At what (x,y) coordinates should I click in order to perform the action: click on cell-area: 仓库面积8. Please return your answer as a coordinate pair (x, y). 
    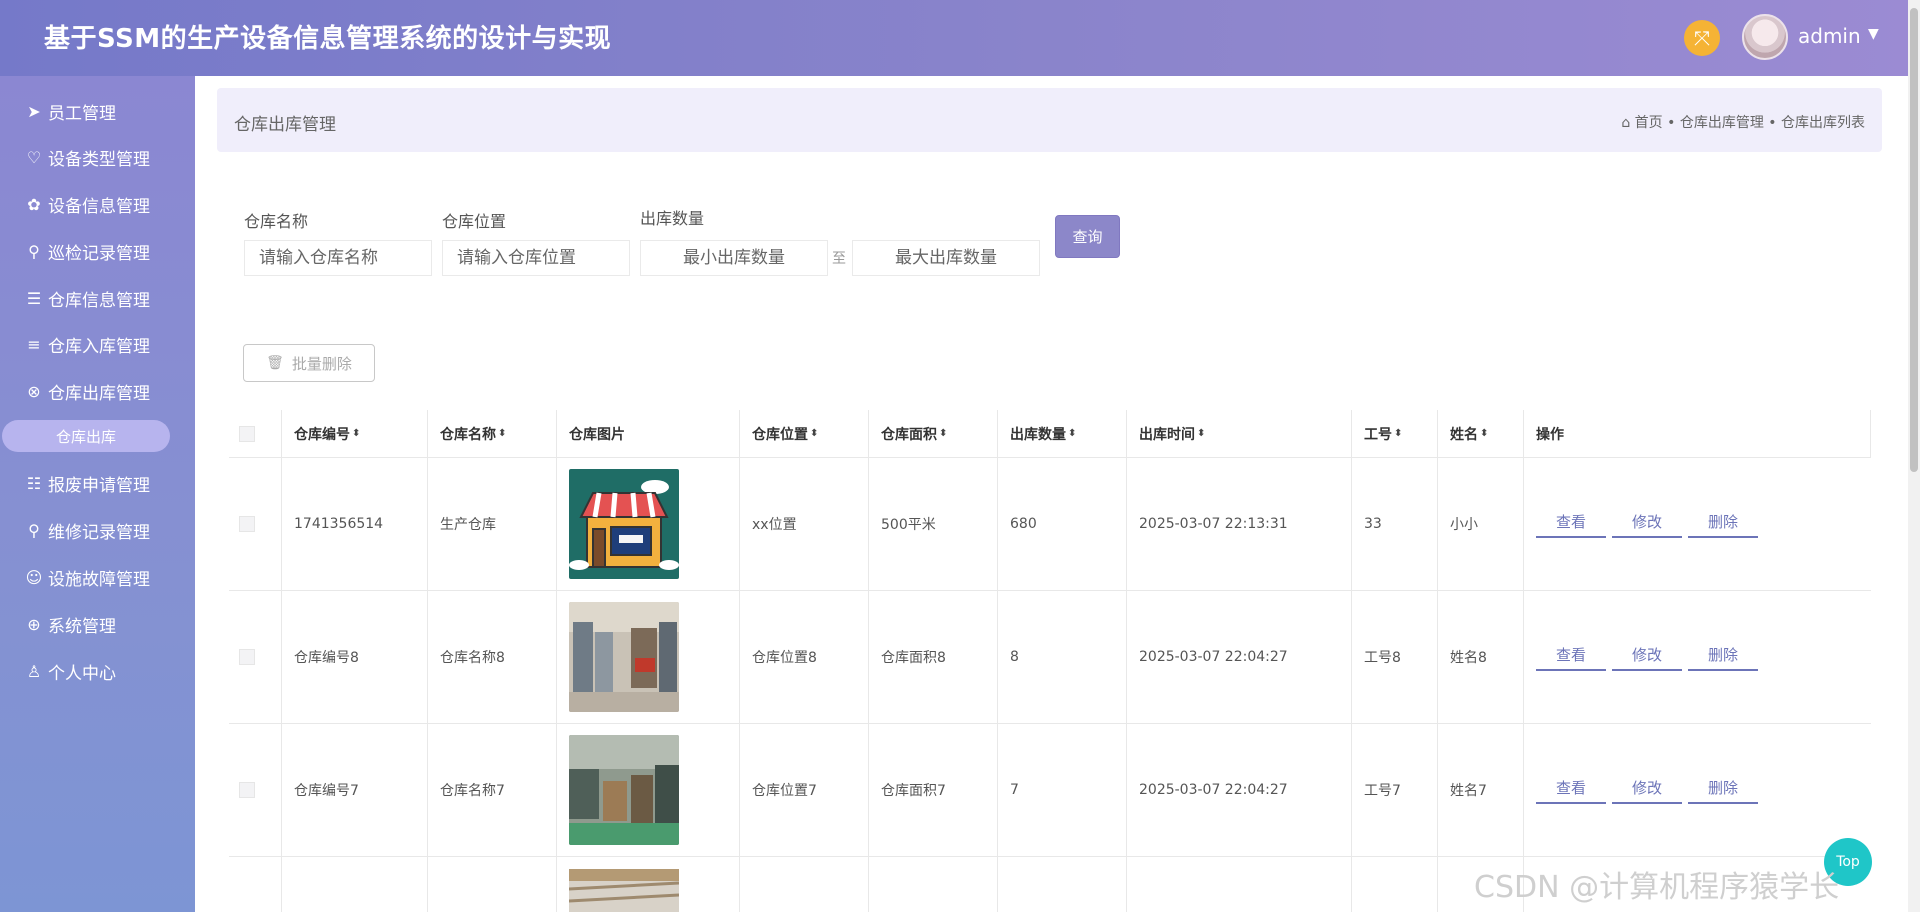
    Looking at the image, I should click on (933, 657).